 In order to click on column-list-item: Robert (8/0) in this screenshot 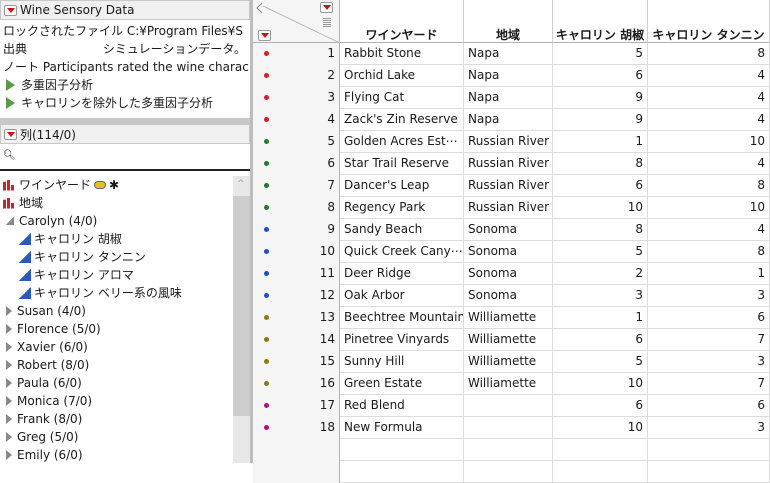, I will do `click(116, 365)`.